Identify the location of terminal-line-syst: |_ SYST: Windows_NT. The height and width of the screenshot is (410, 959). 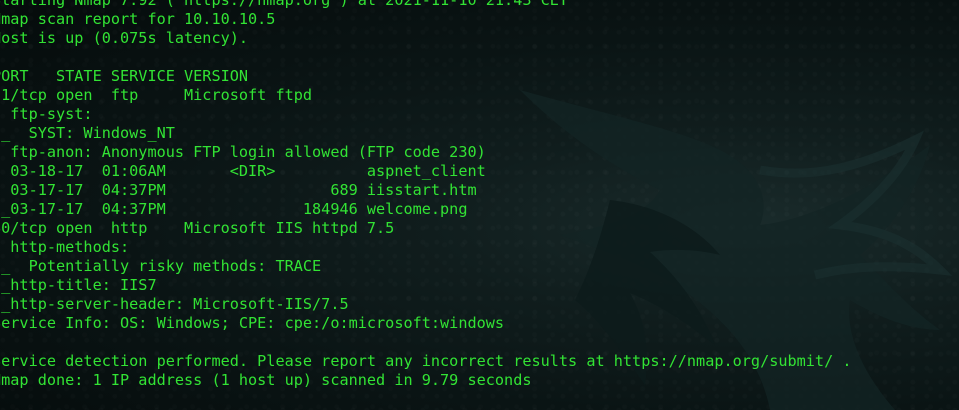
(87, 133).